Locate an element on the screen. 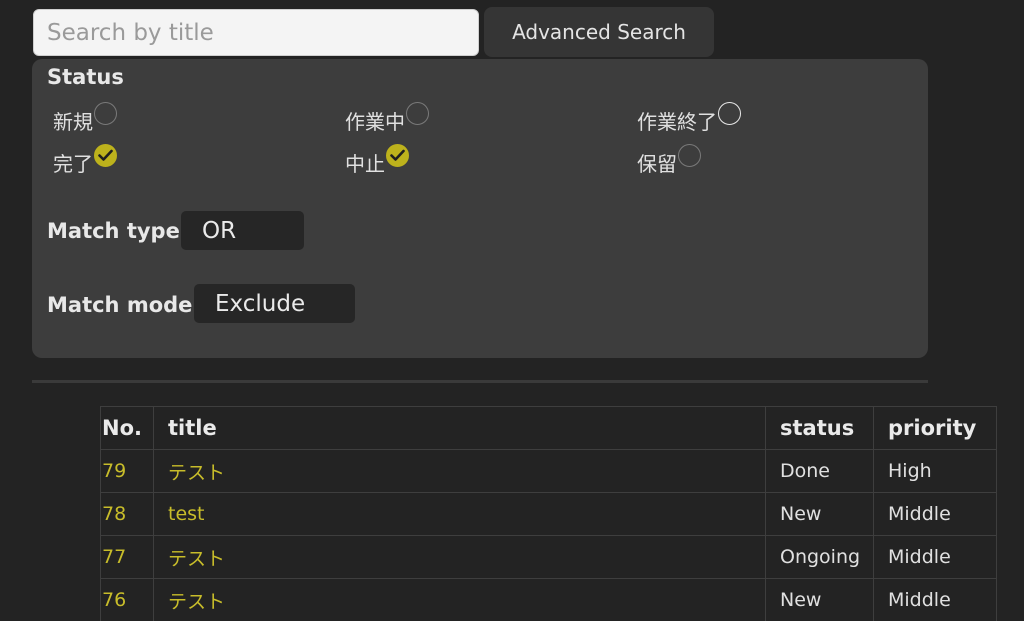  status-option-label: 作業終了 is located at coordinates (677, 122).